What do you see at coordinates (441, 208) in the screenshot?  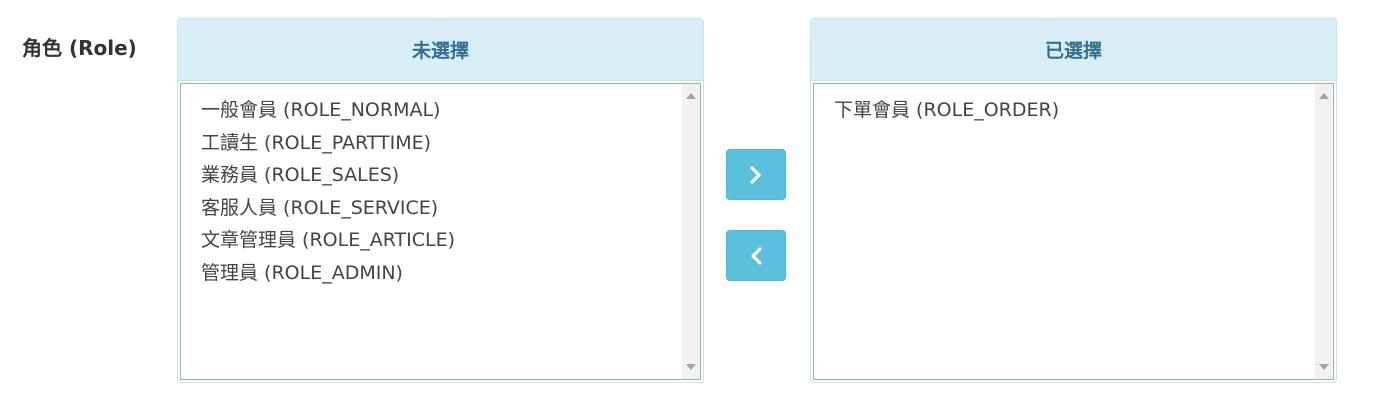 I see `list-item: 客服人員 (ROLE_SERVICE)` at bounding box center [441, 208].